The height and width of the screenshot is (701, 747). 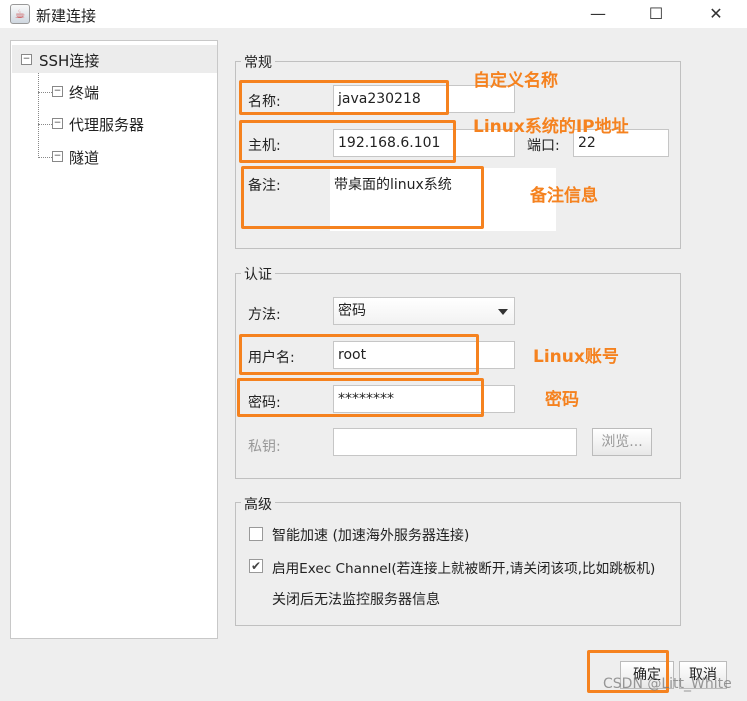 I want to click on general-legend: 常规, so click(x=258, y=62).